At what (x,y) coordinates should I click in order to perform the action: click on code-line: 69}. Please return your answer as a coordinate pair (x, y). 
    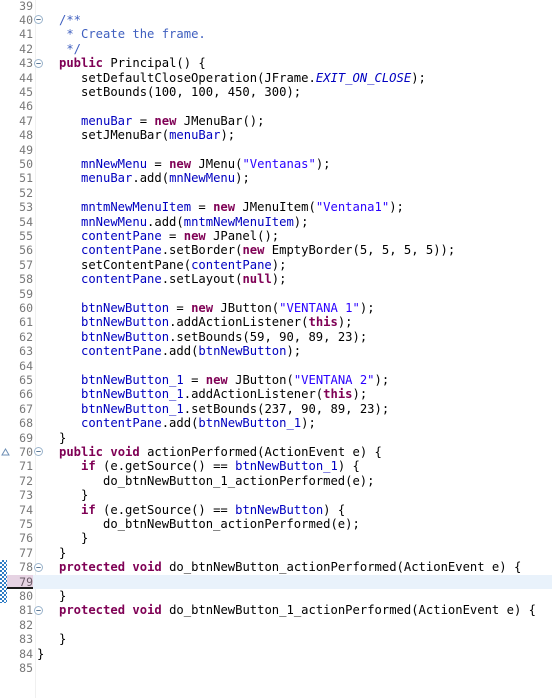
    Looking at the image, I should click on (276, 438).